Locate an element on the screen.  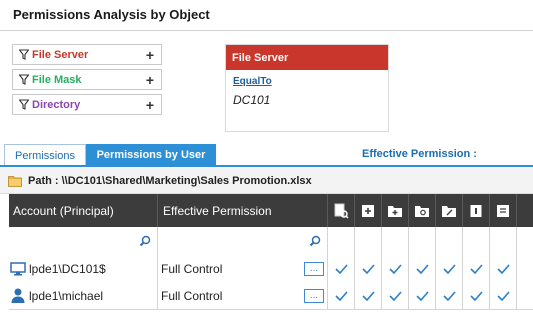
grid-filter-row is located at coordinates (271, 241).